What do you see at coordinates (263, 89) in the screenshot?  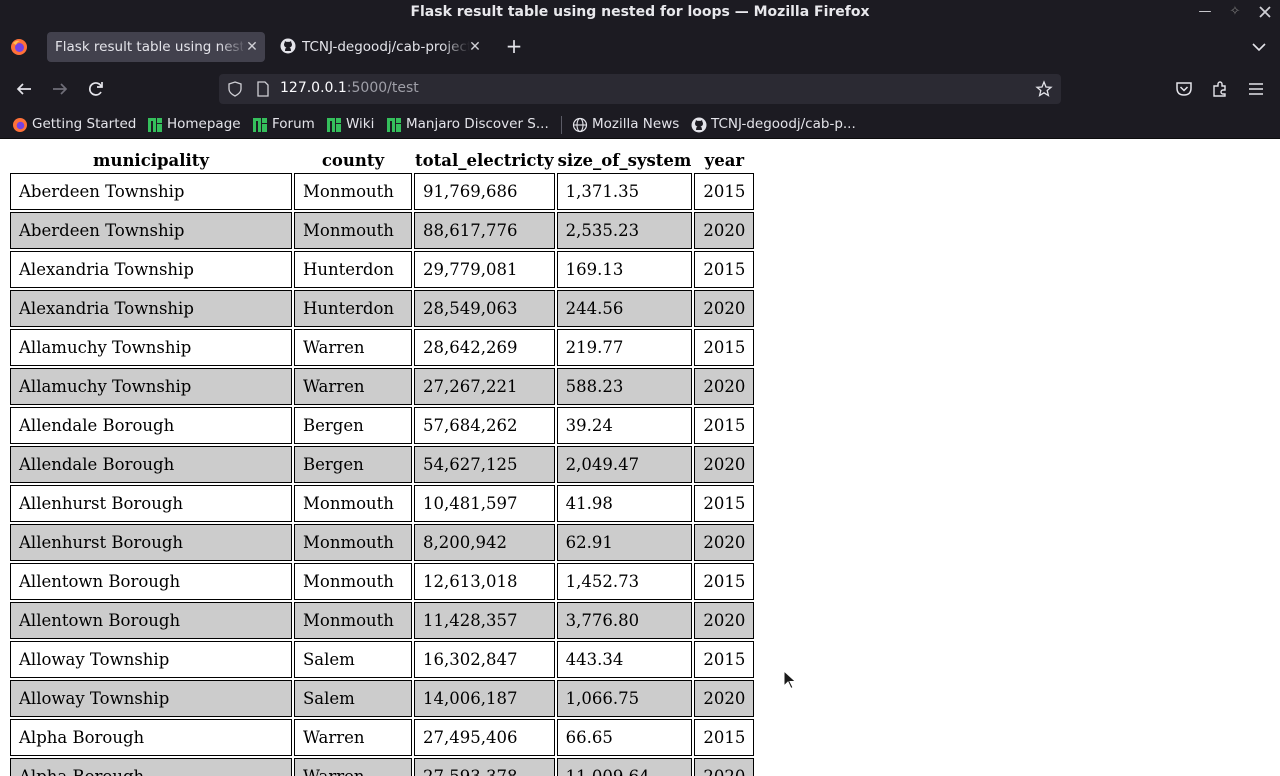 I see `page-icon` at bounding box center [263, 89].